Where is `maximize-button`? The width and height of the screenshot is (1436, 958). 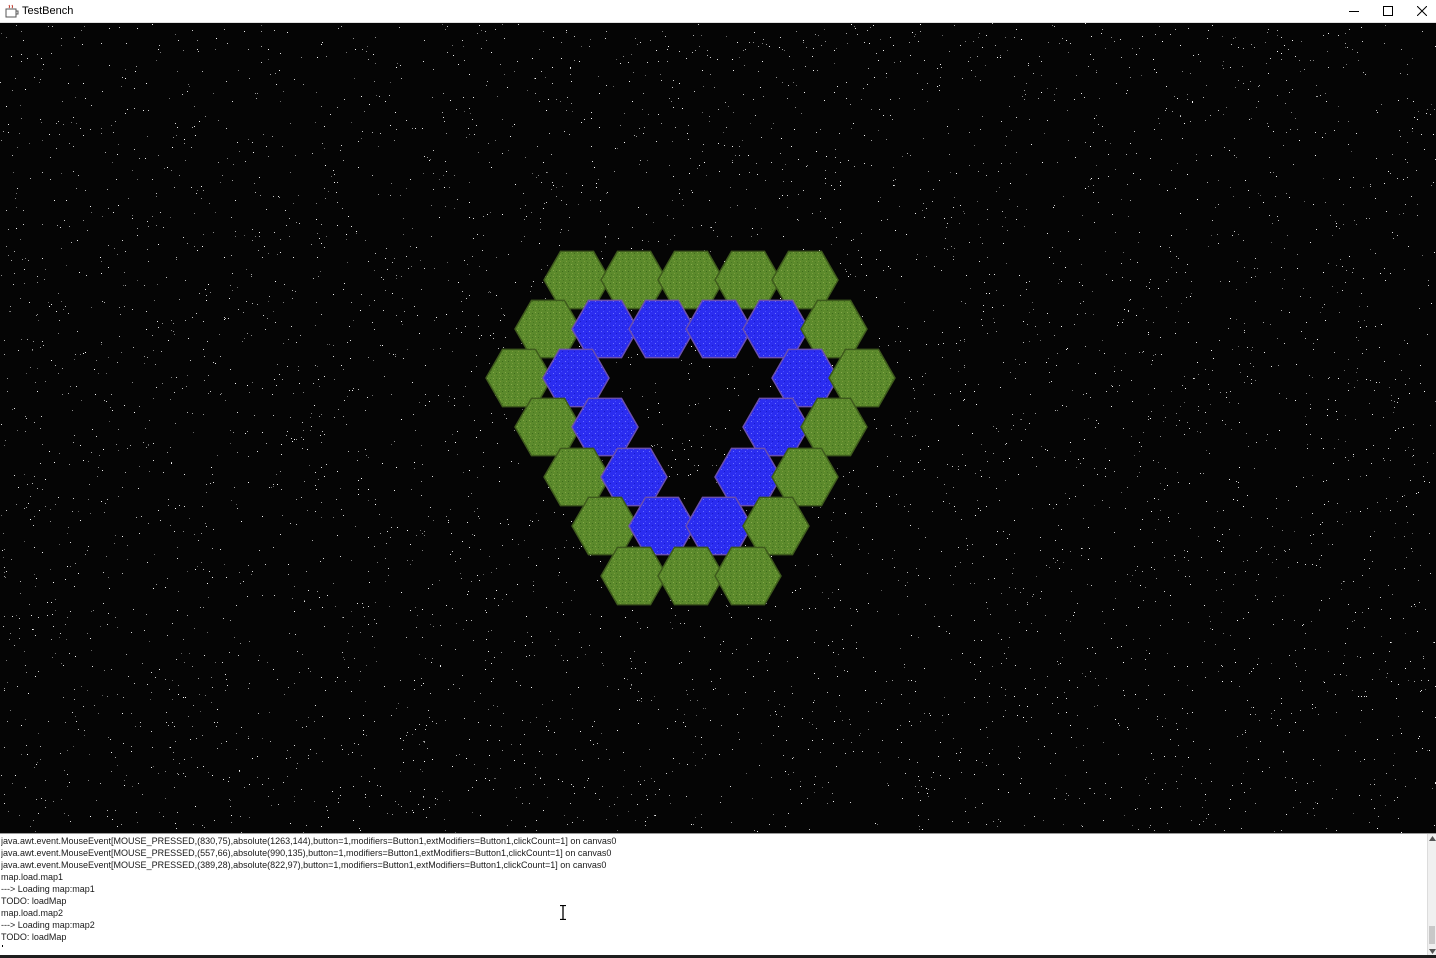
maximize-button is located at coordinates (1388, 11).